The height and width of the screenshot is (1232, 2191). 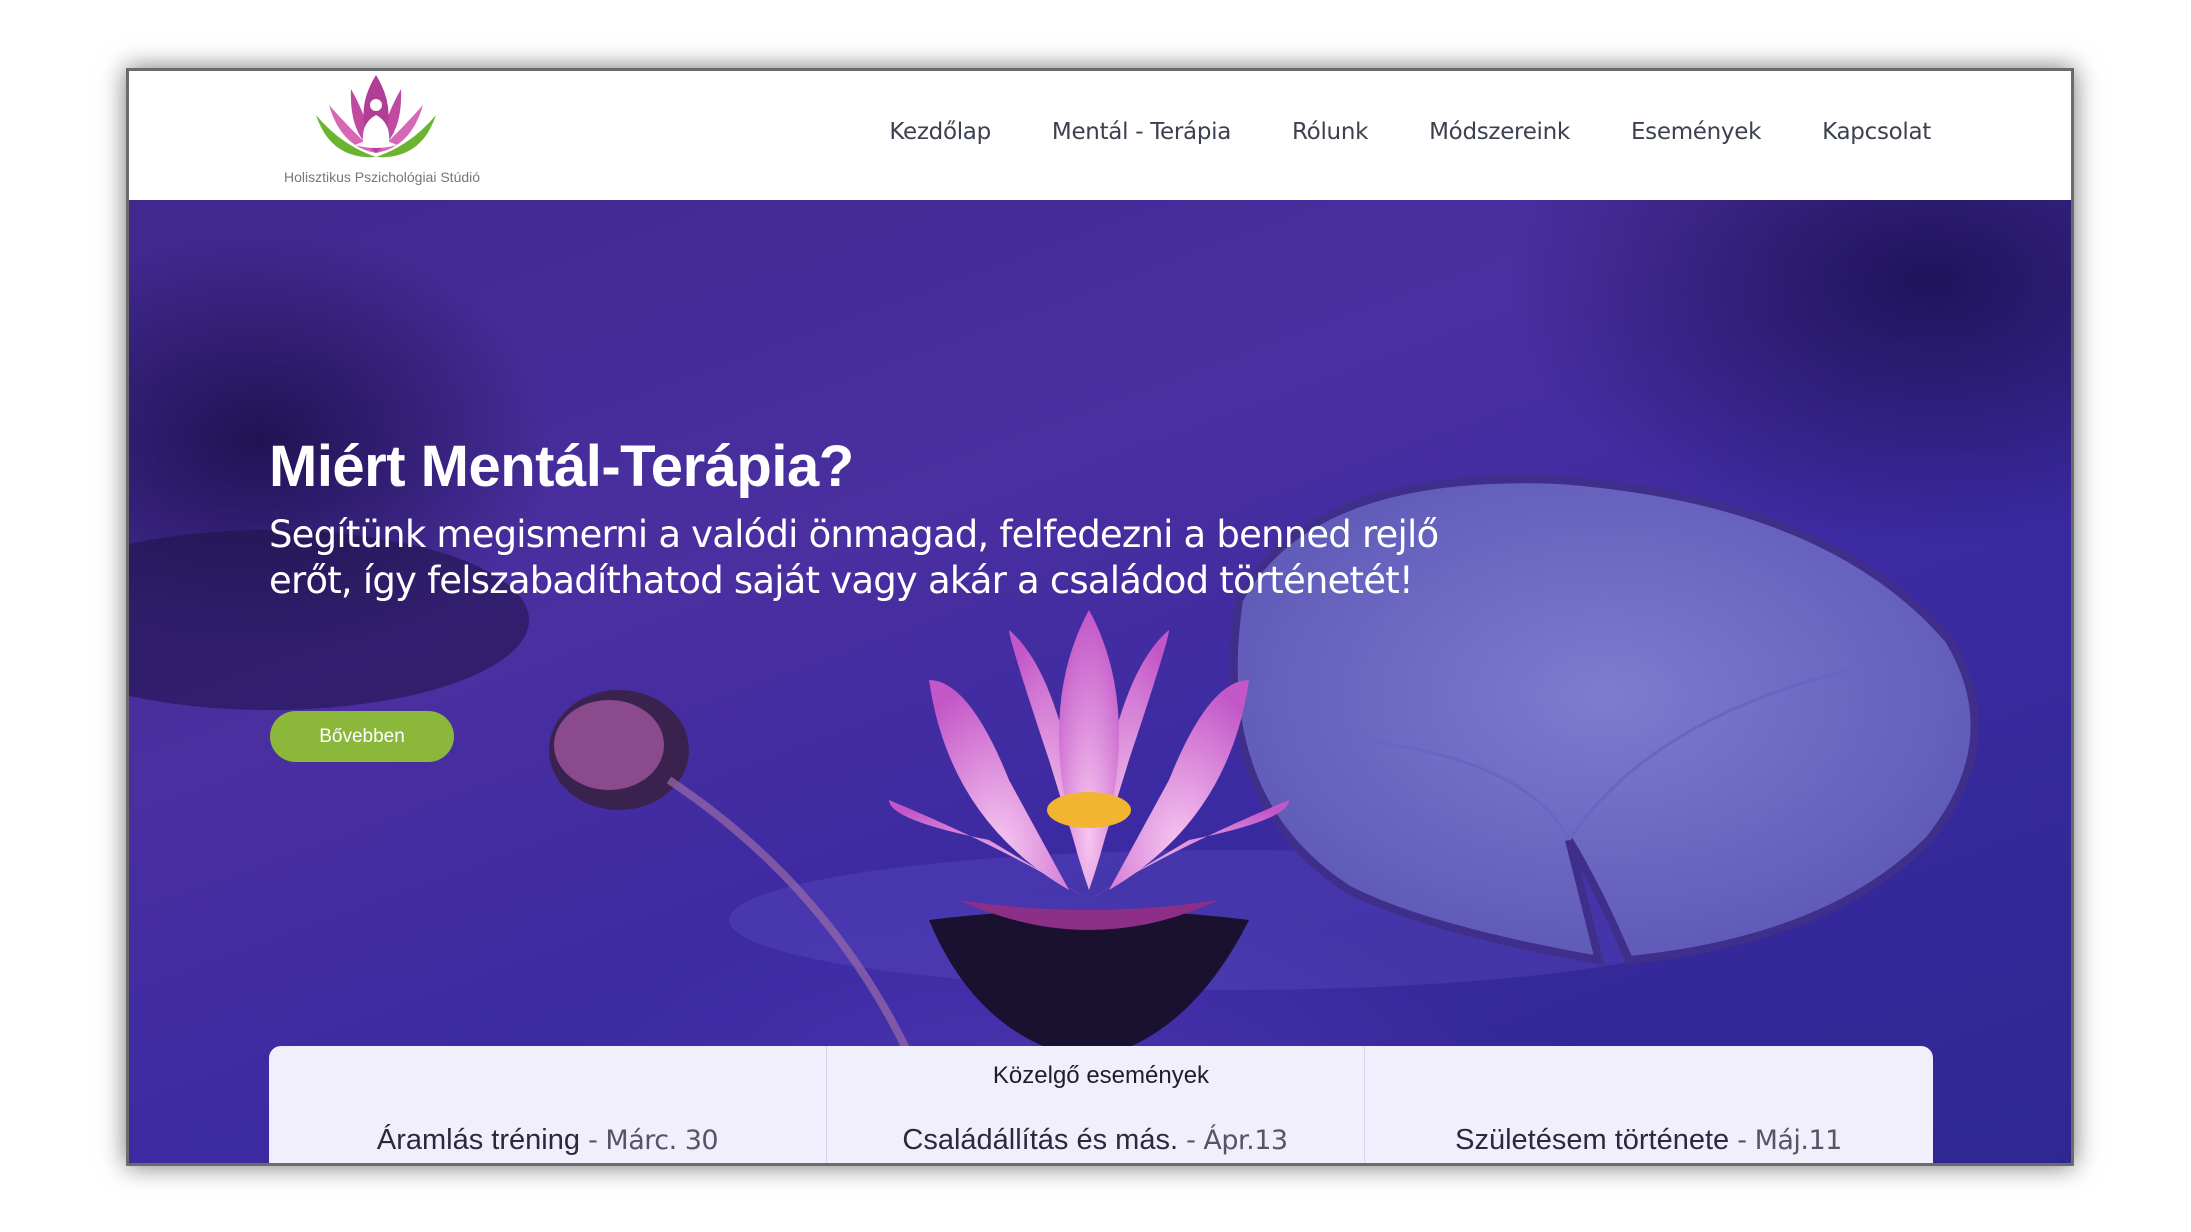 What do you see at coordinates (478, 1140) in the screenshot?
I see `event-name: Áramlás tréning` at bounding box center [478, 1140].